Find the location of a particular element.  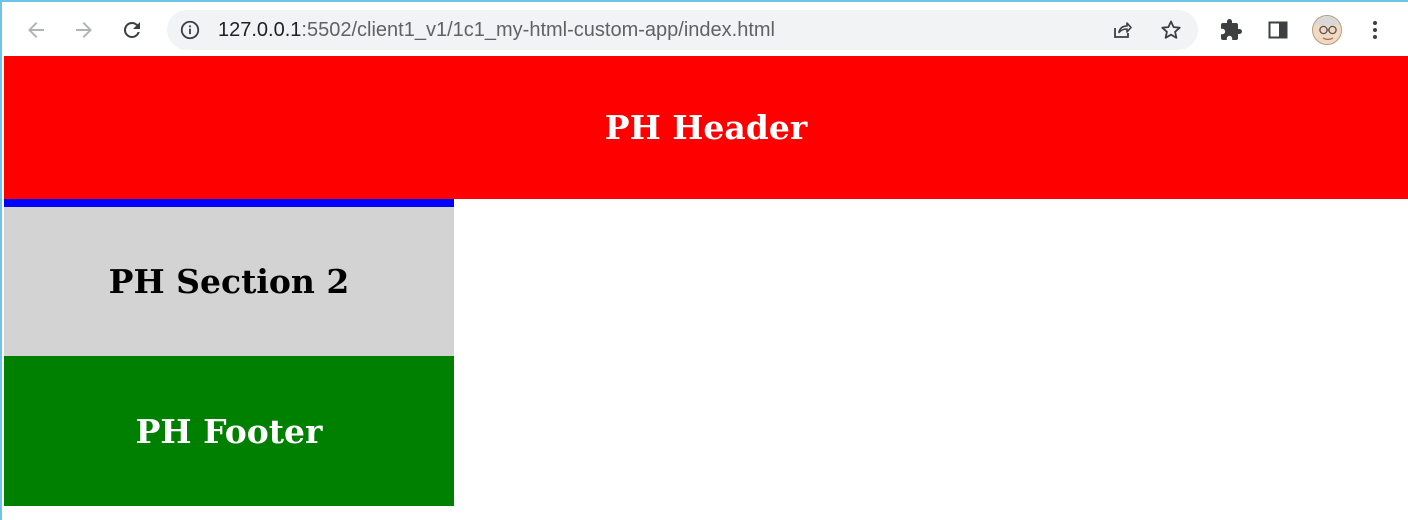

page-footer: PH Footer is located at coordinates (229, 431).